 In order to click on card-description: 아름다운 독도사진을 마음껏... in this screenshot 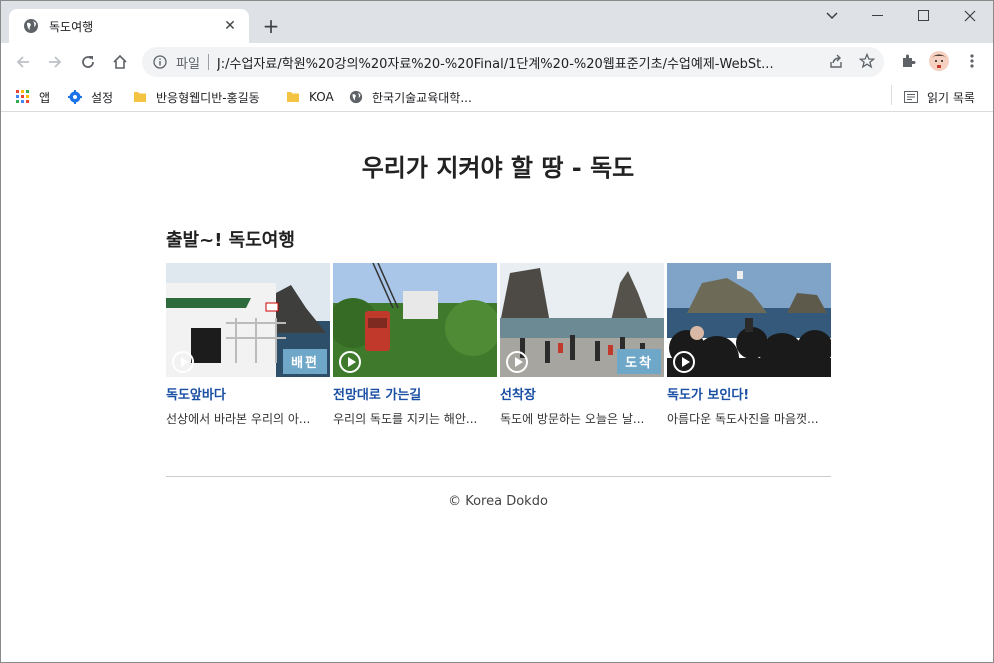, I will do `click(743, 419)`.